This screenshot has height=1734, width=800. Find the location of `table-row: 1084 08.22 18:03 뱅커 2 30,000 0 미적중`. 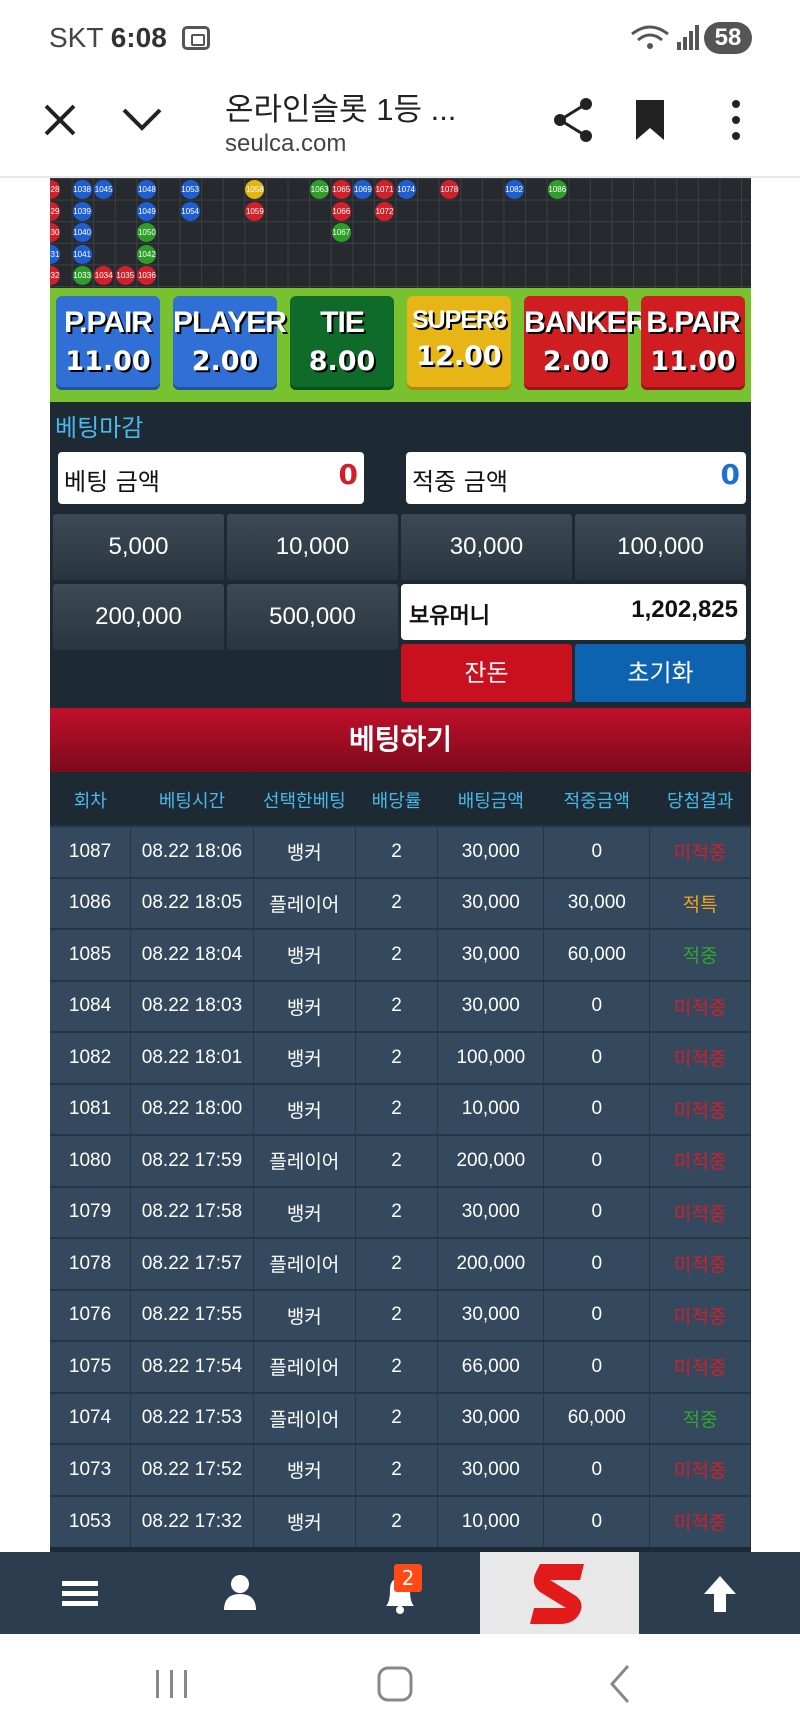

table-row: 1084 08.22 18:03 뱅커 2 30,000 0 미적중 is located at coordinates (400, 1005).